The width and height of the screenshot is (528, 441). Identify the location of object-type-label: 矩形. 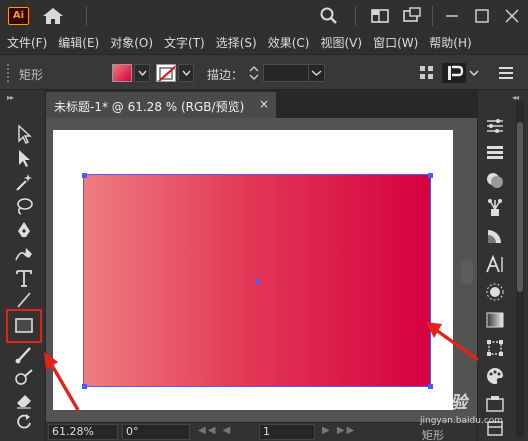
(31, 75).